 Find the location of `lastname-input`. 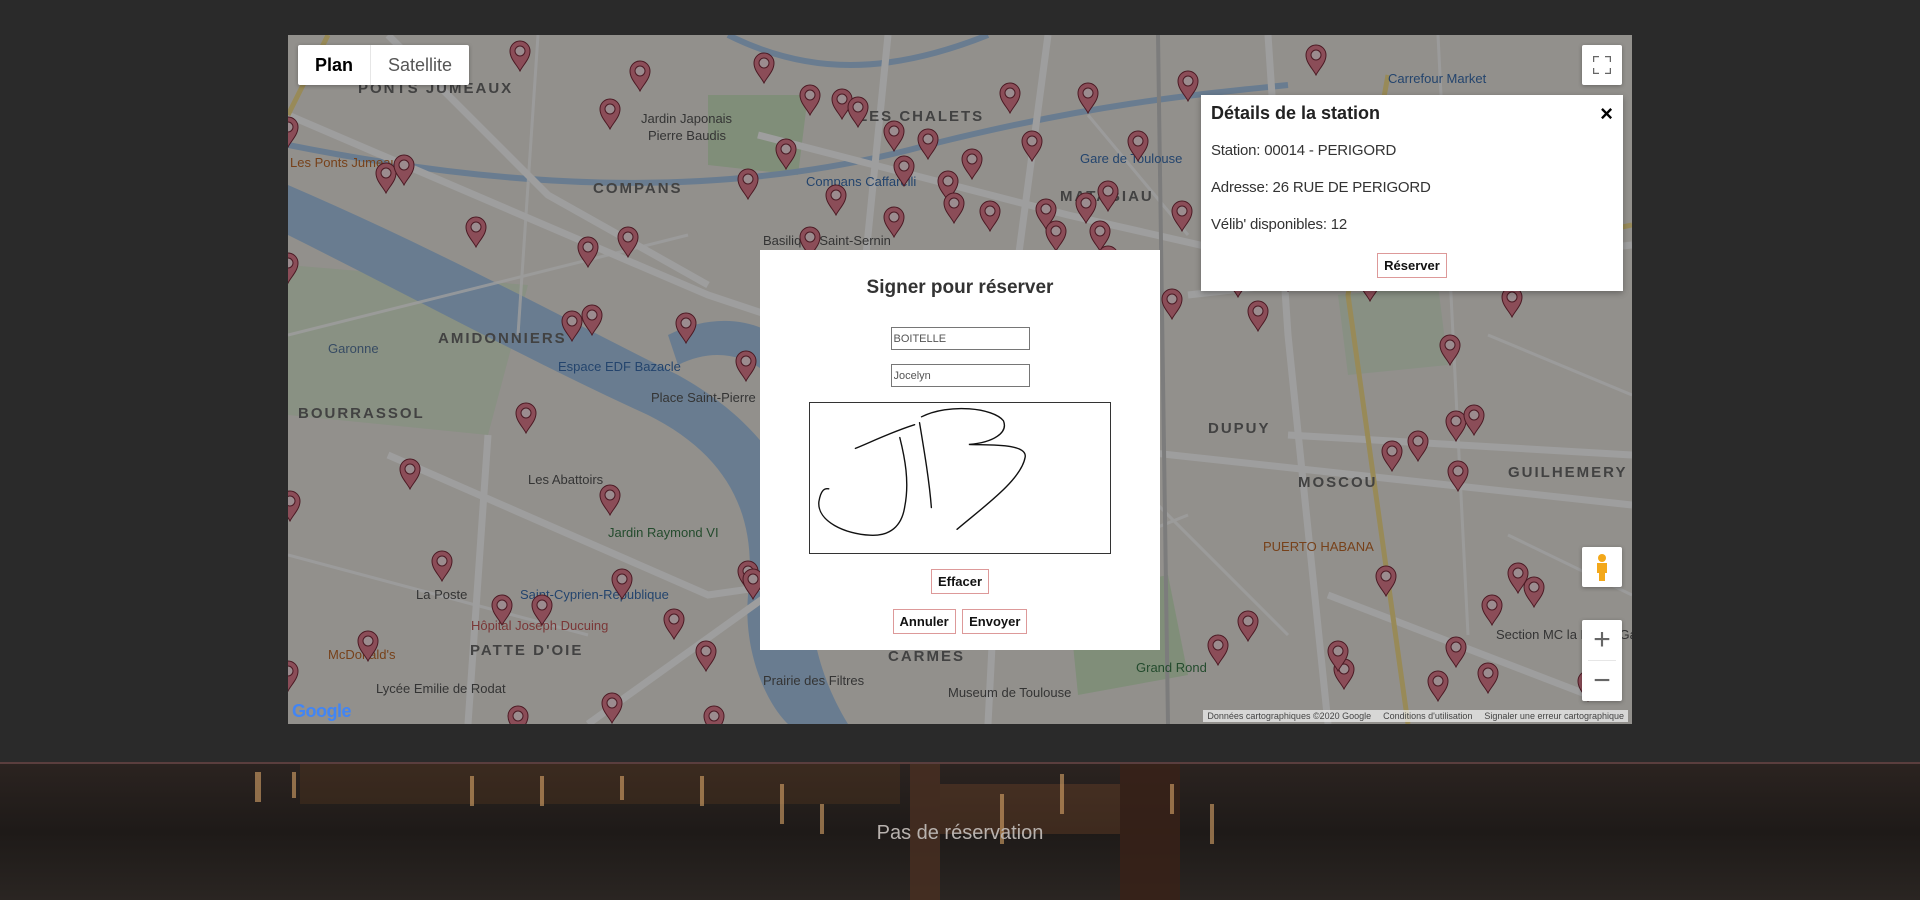

lastname-input is located at coordinates (960, 338).